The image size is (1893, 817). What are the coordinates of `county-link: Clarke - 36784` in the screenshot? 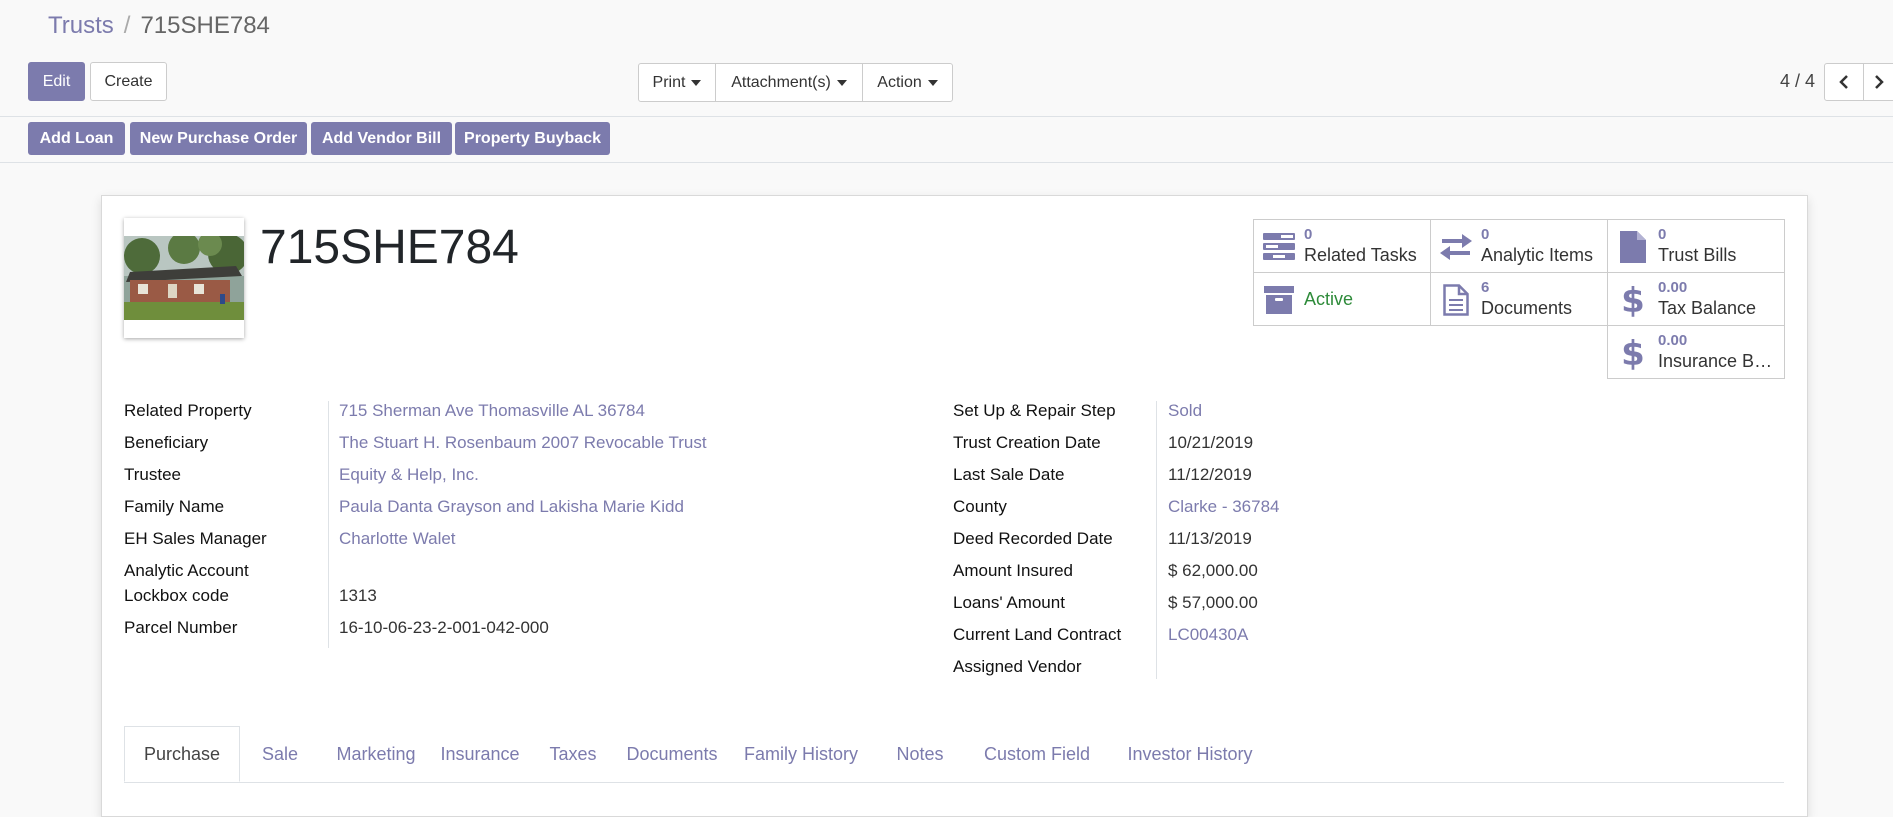 It's located at (1224, 507).